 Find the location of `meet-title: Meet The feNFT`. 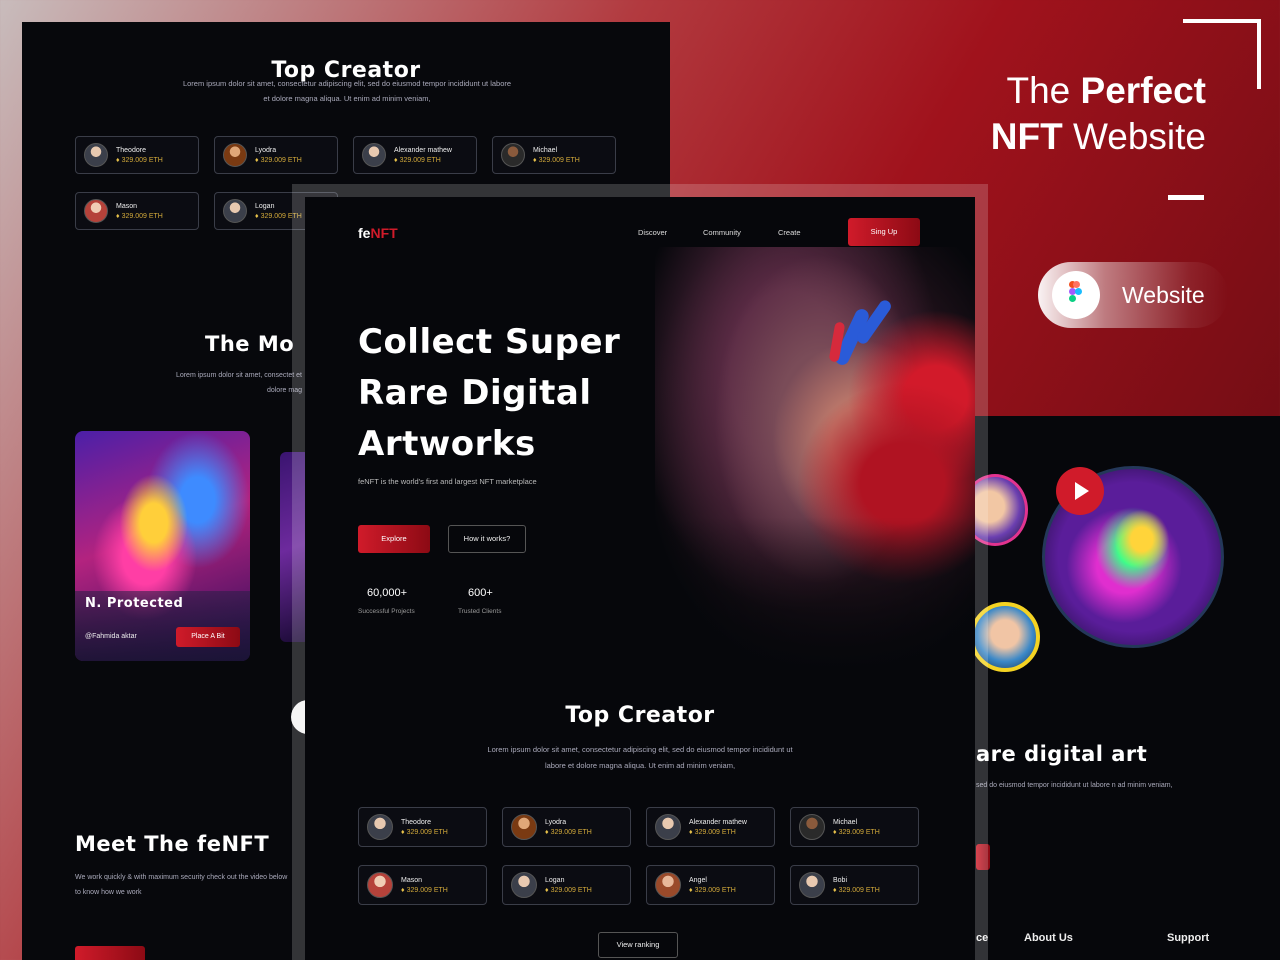

meet-title: Meet The feNFT is located at coordinates (172, 844).